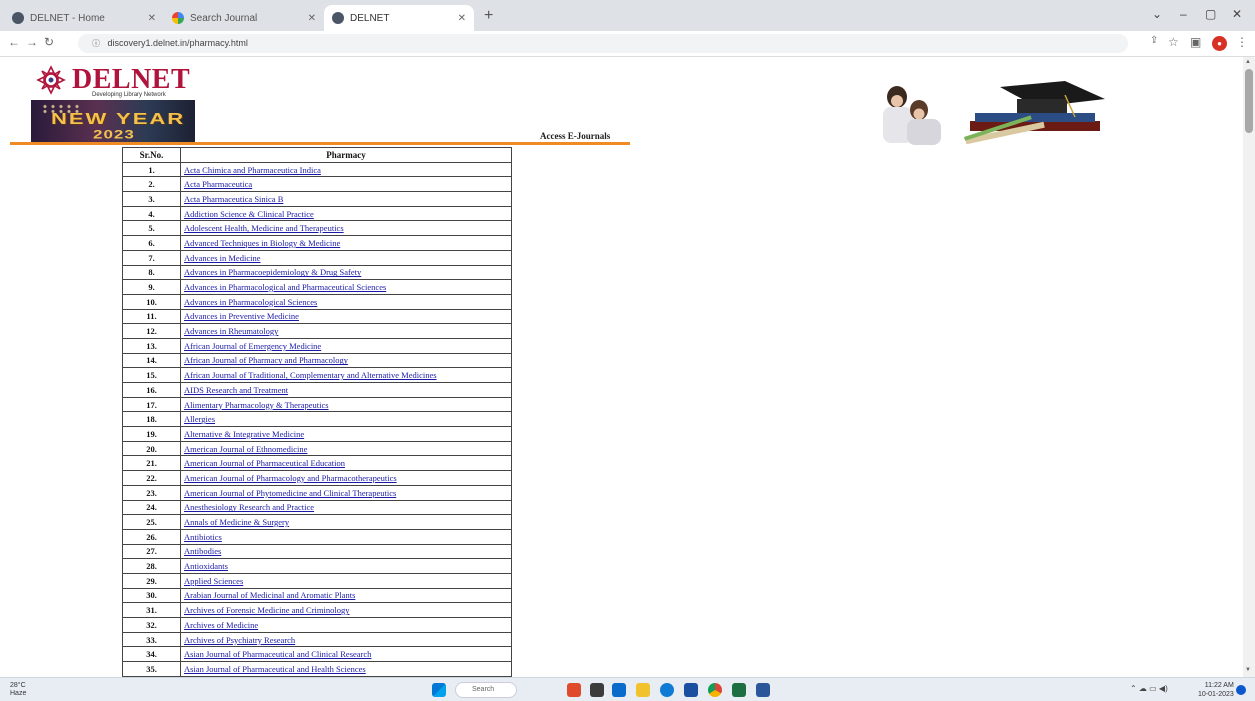 The width and height of the screenshot is (1255, 701). What do you see at coordinates (1183, 14) in the screenshot?
I see `minimize-button: –` at bounding box center [1183, 14].